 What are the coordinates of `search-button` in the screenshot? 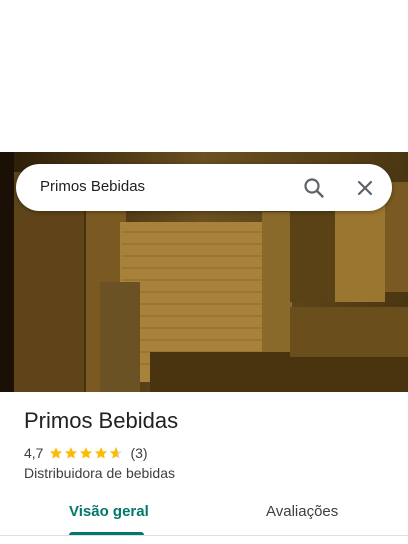 It's located at (314, 188).